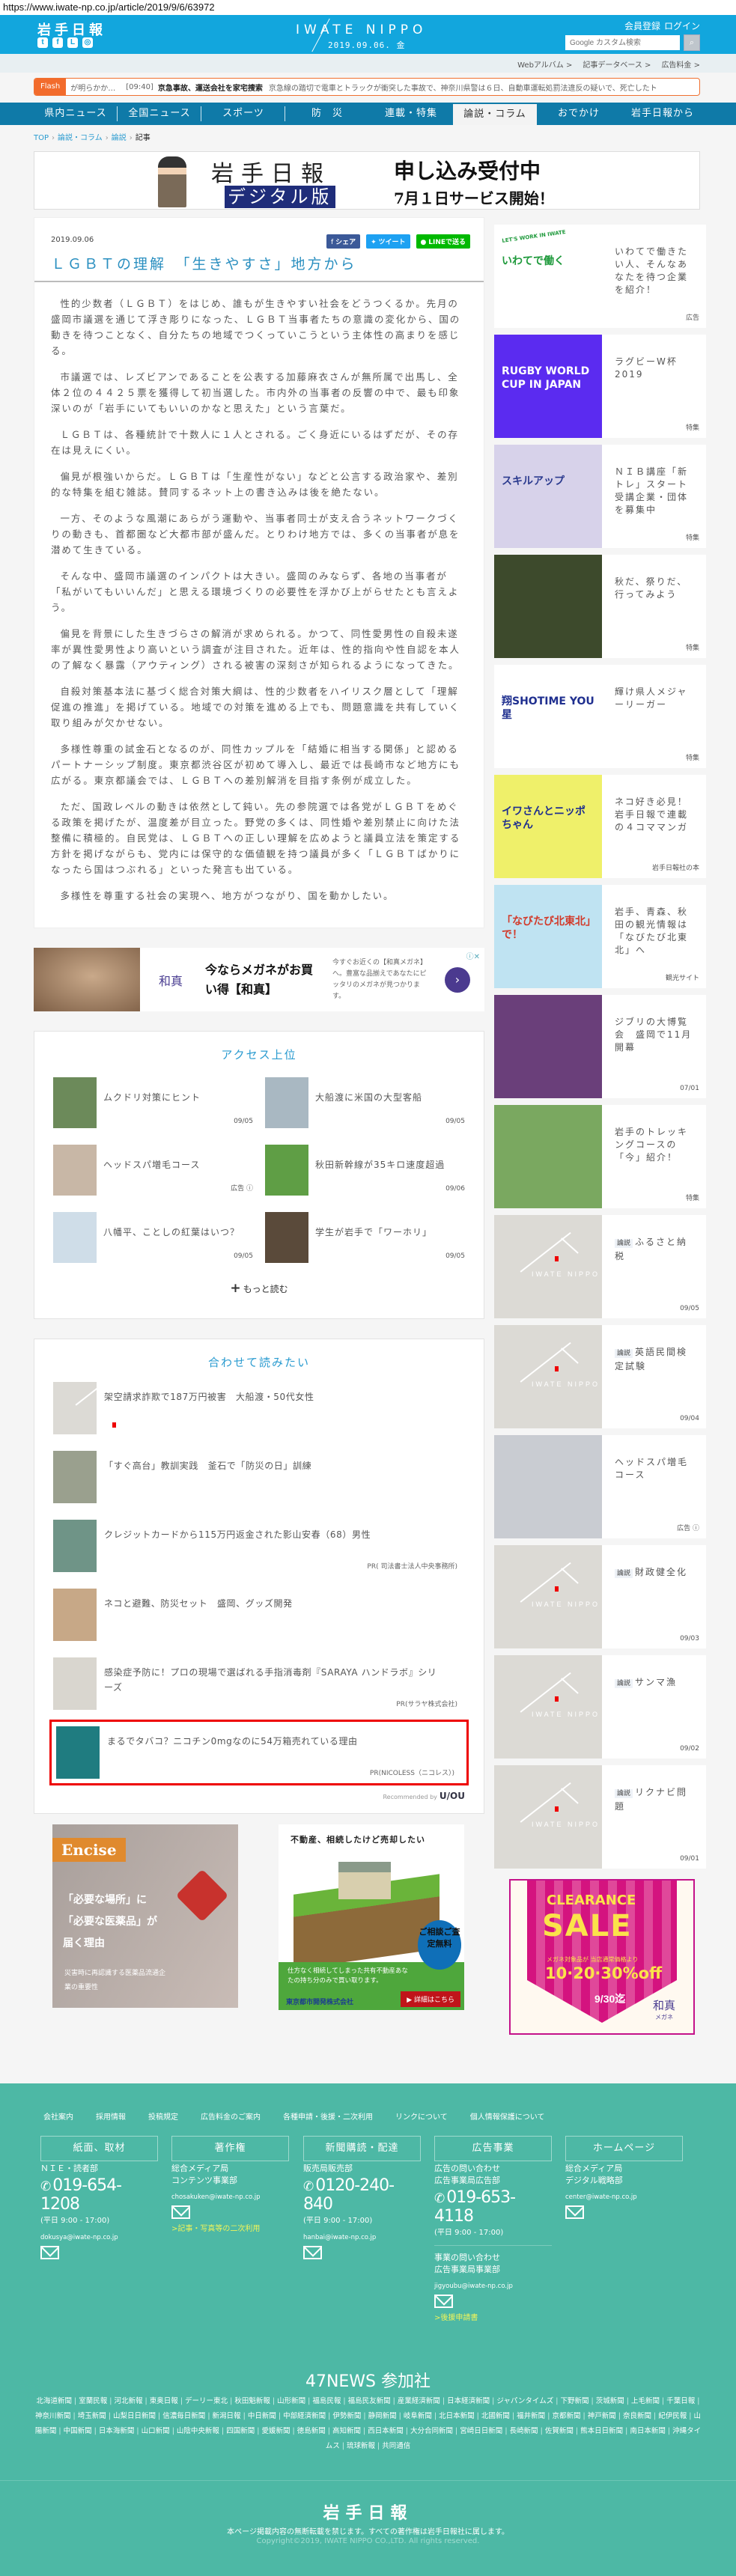 Image resolution: width=736 pixels, height=2576 pixels. I want to click on sidebar-card: IWATE NIPPO 論説 リクナビ問題 09/01, so click(600, 1817).